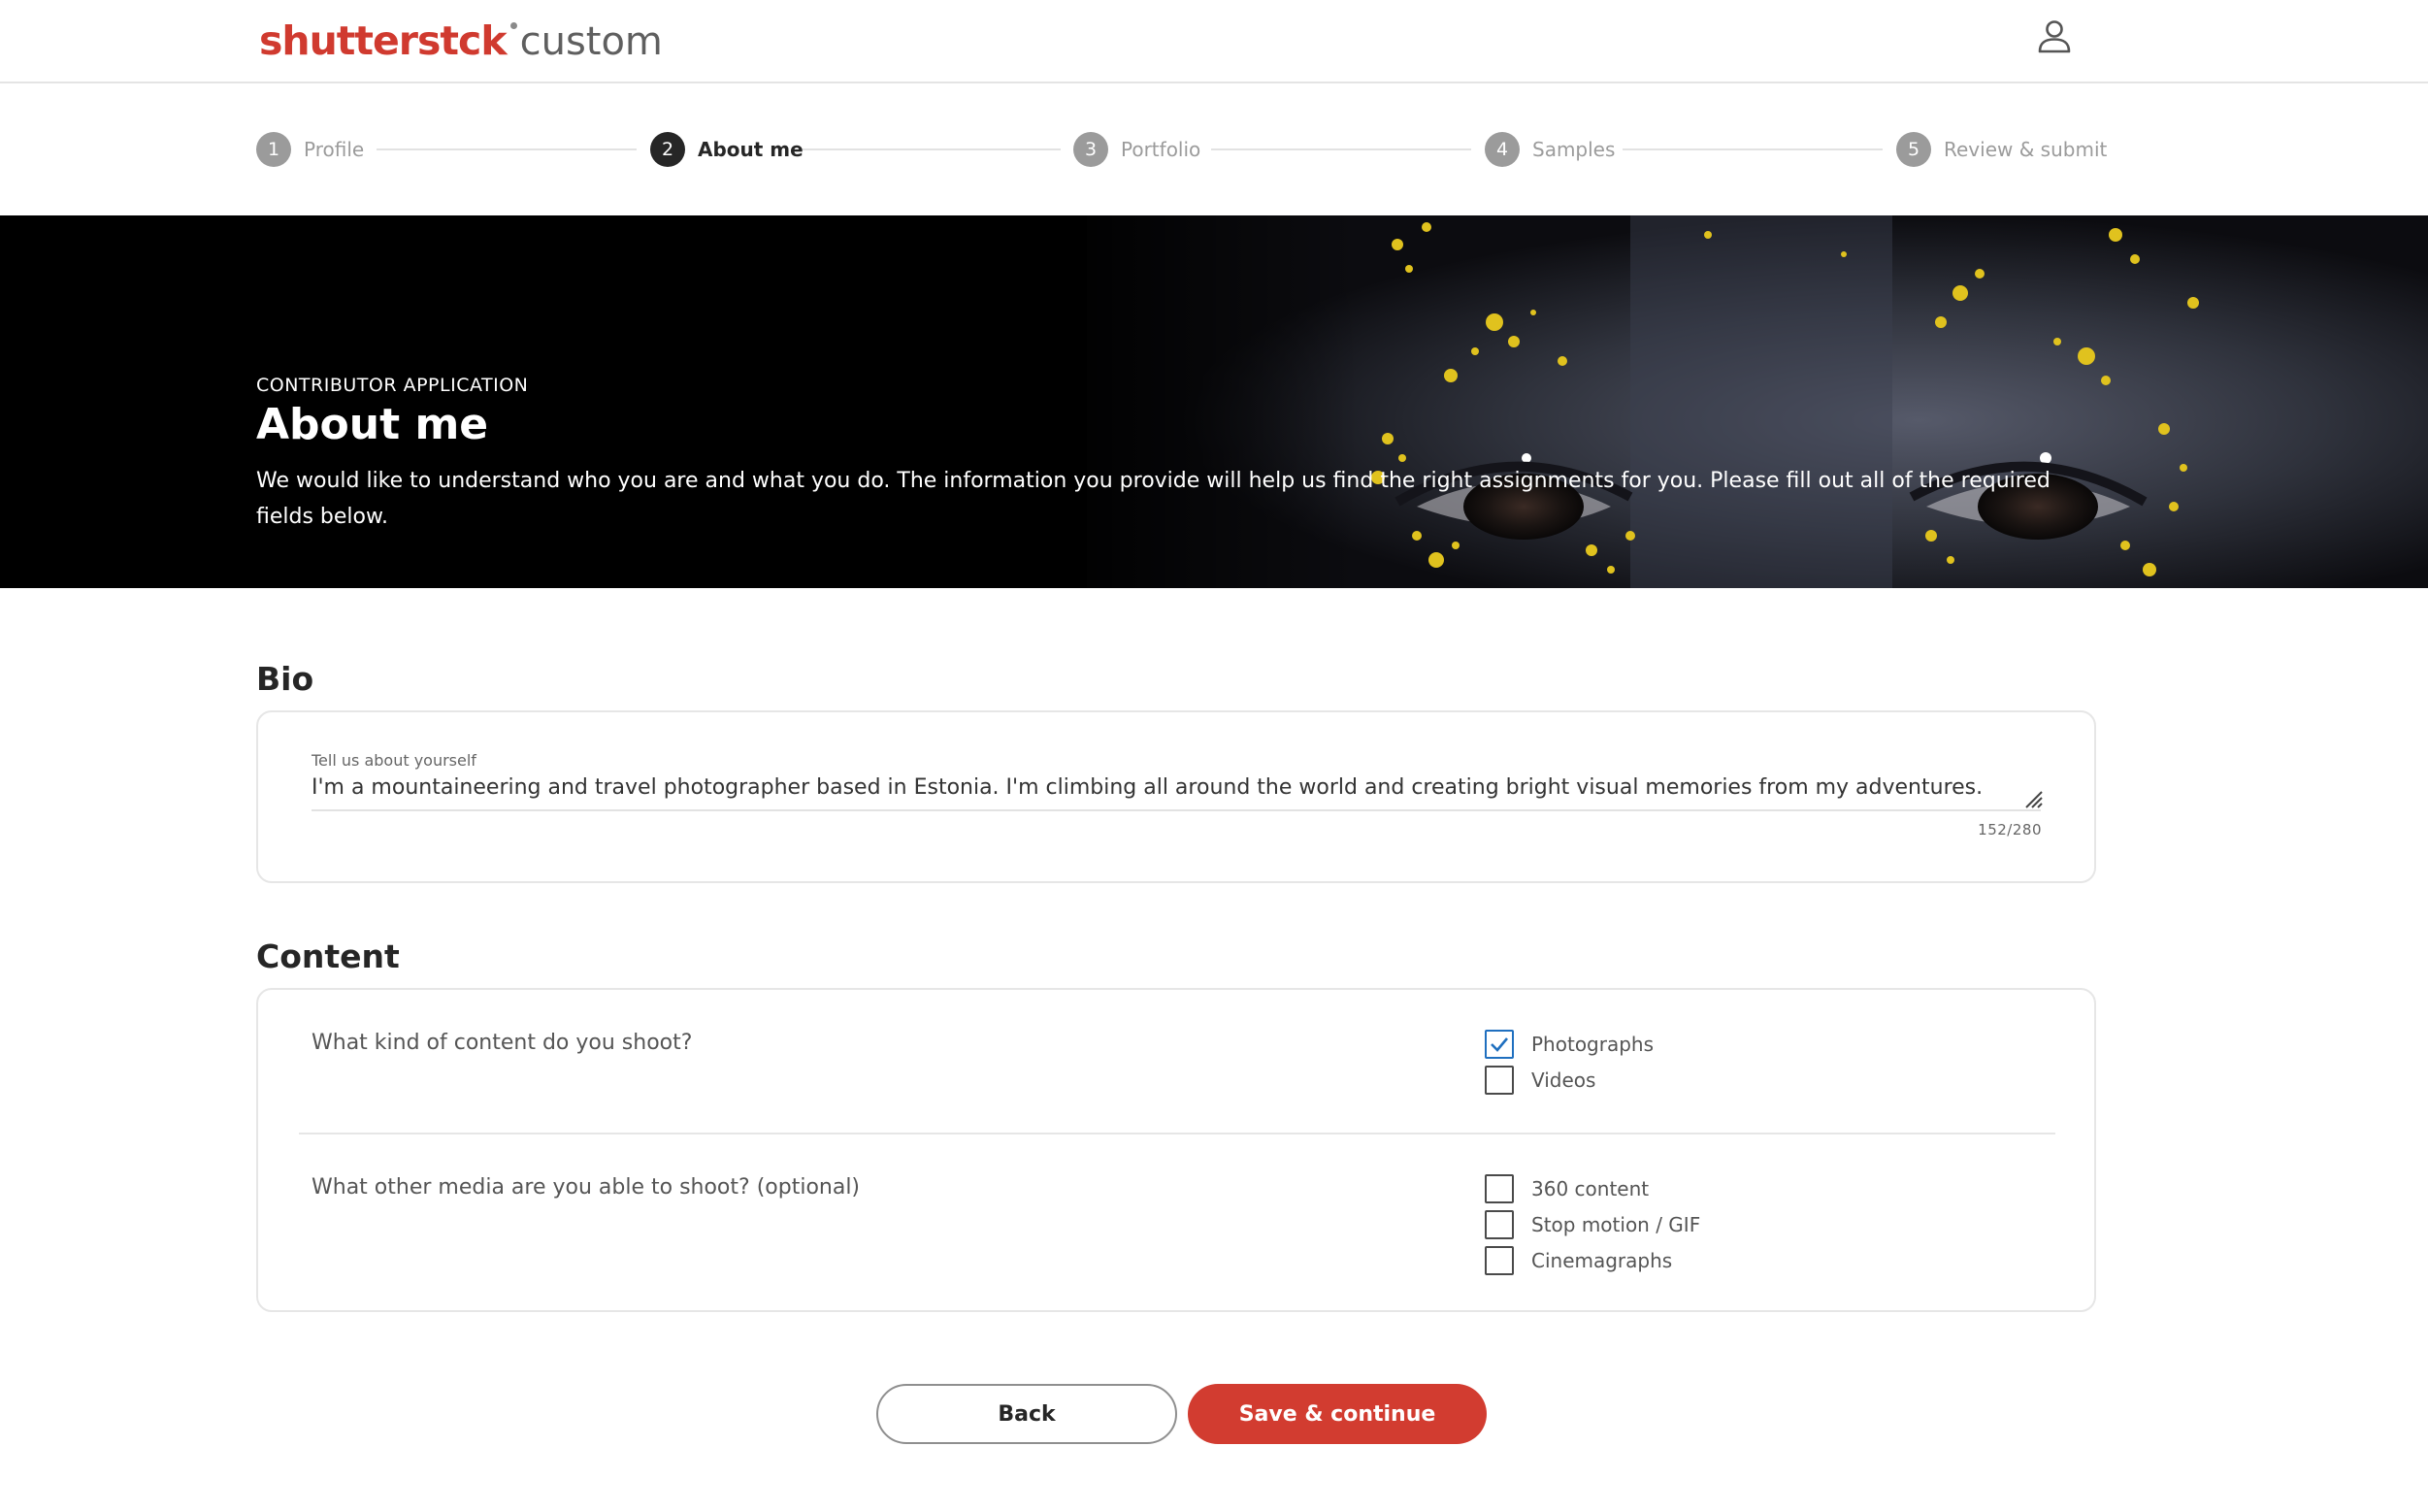 This screenshot has height=1512, width=2428. Describe the element at coordinates (1574, 149) in the screenshot. I see `step-label: Samples` at that location.